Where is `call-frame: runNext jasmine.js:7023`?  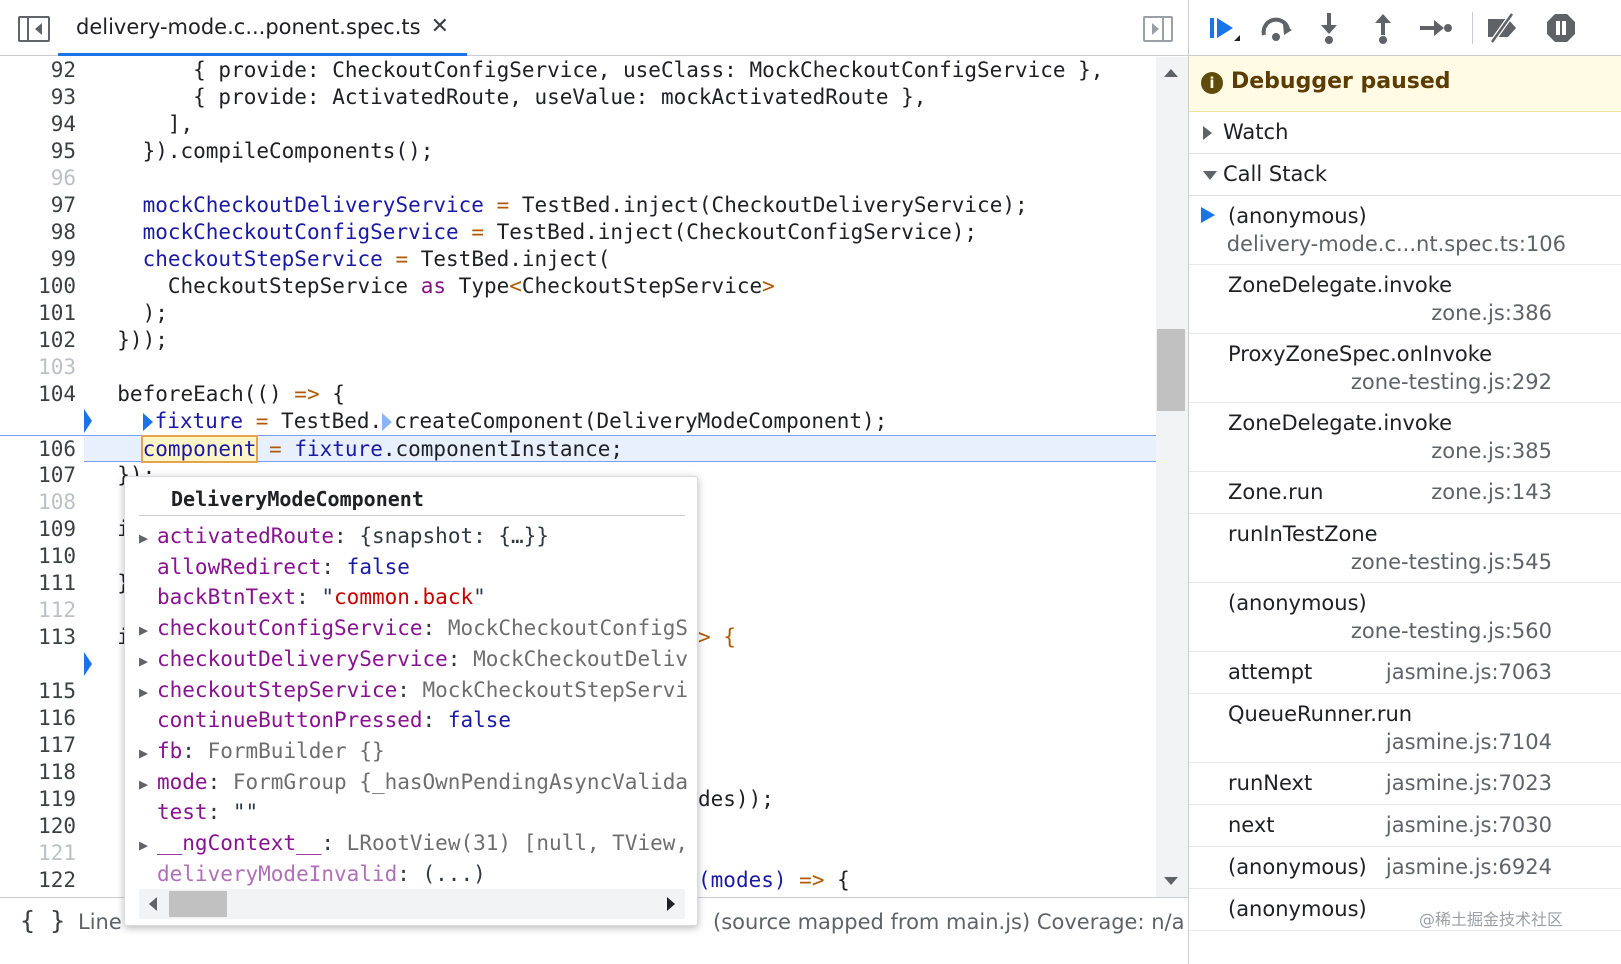 call-frame: runNext jasmine.js:7023 is located at coordinates (1405, 784).